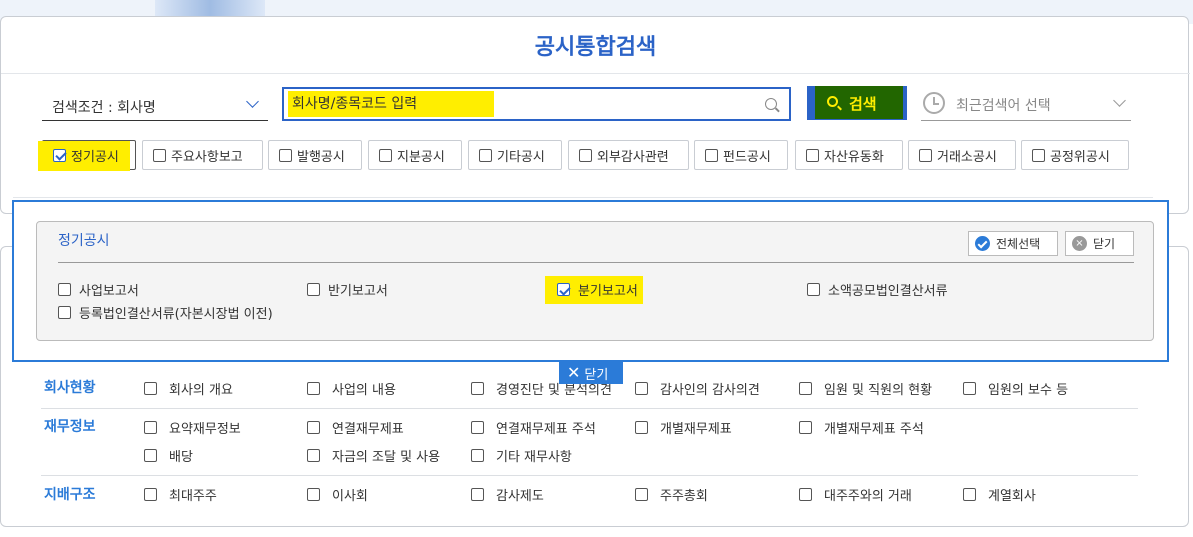 This screenshot has height=537, width=1193. I want to click on type-asset-securitization: 자산유동화, so click(849, 155).